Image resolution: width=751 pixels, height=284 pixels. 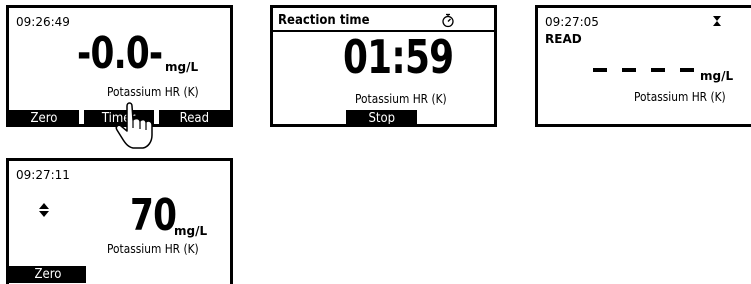 I want to click on display-screen-read: 09:27:05 READ mg/L Potassium HR (K), so click(x=643, y=66).